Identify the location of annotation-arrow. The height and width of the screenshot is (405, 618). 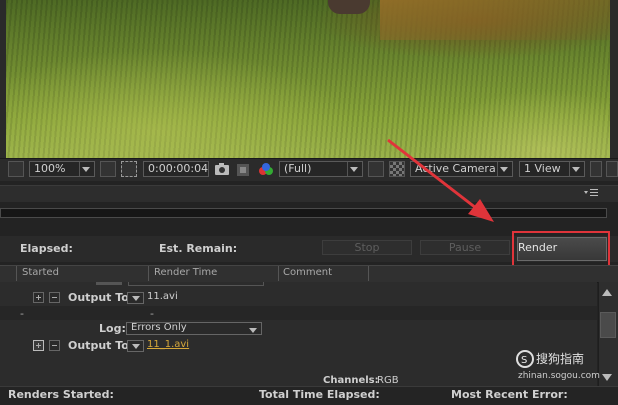
(440, 180).